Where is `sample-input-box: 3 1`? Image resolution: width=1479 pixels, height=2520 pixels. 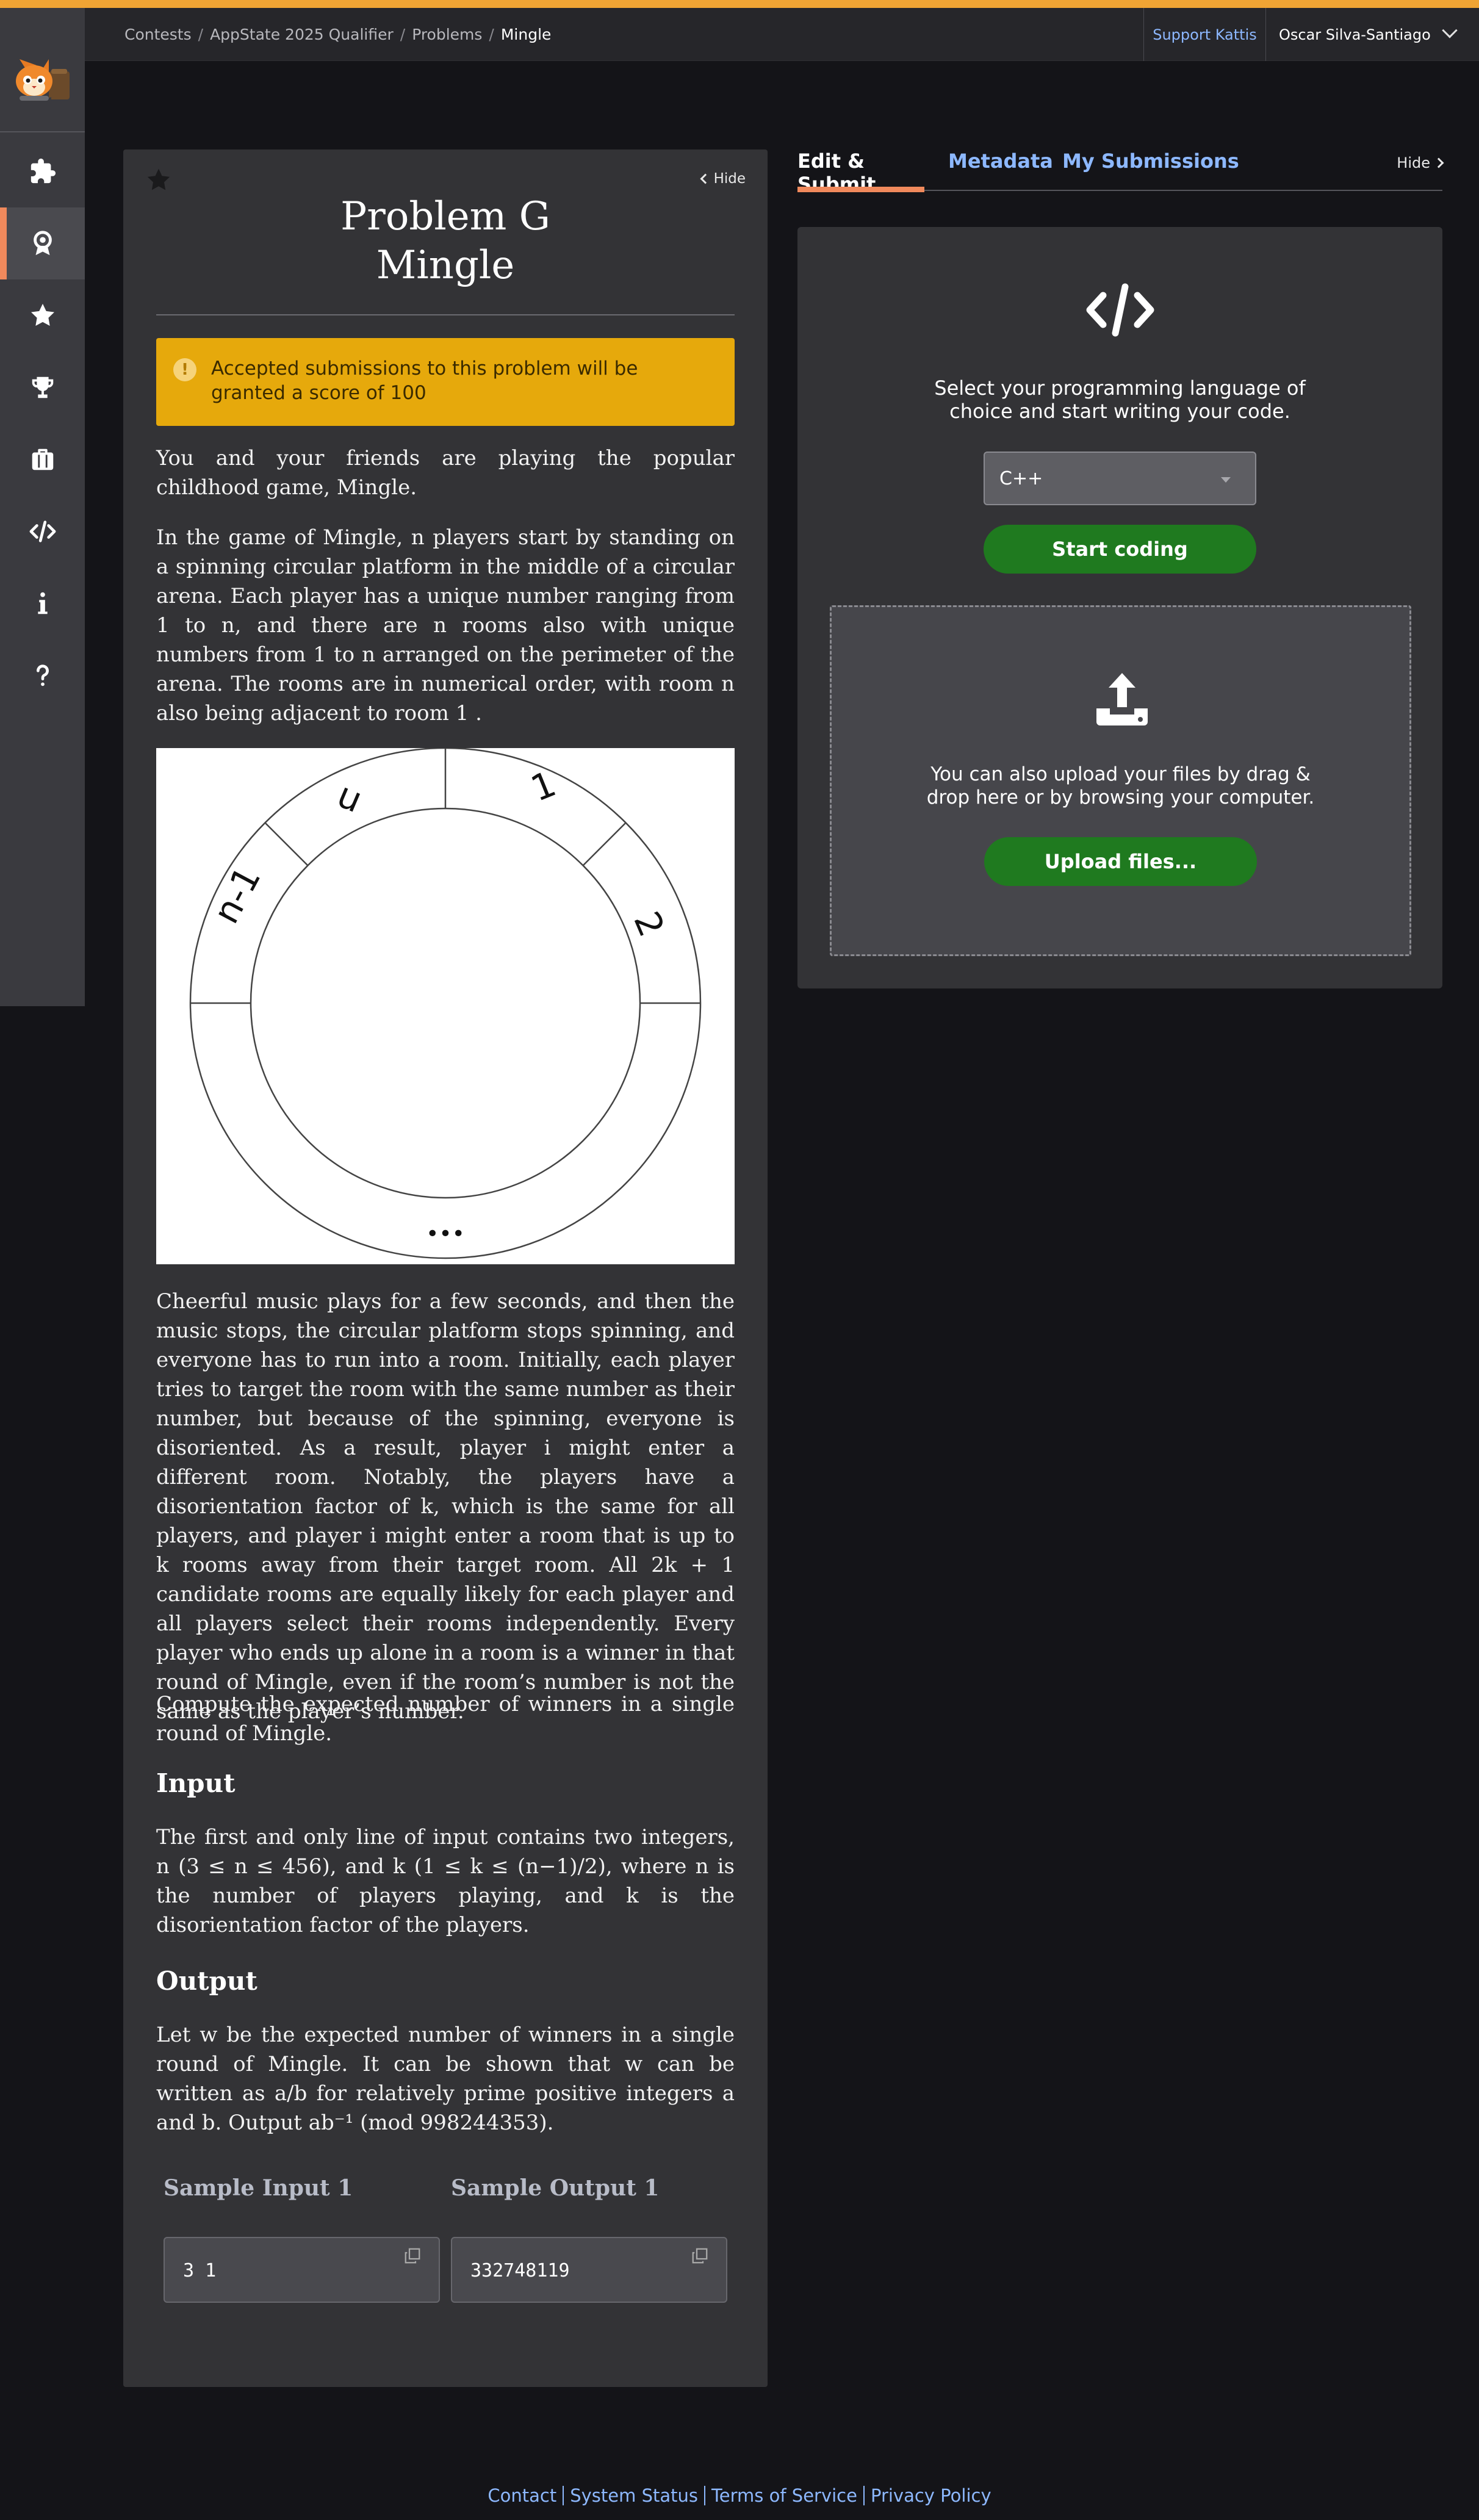
sample-input-box: 3 1 is located at coordinates (302, 2270).